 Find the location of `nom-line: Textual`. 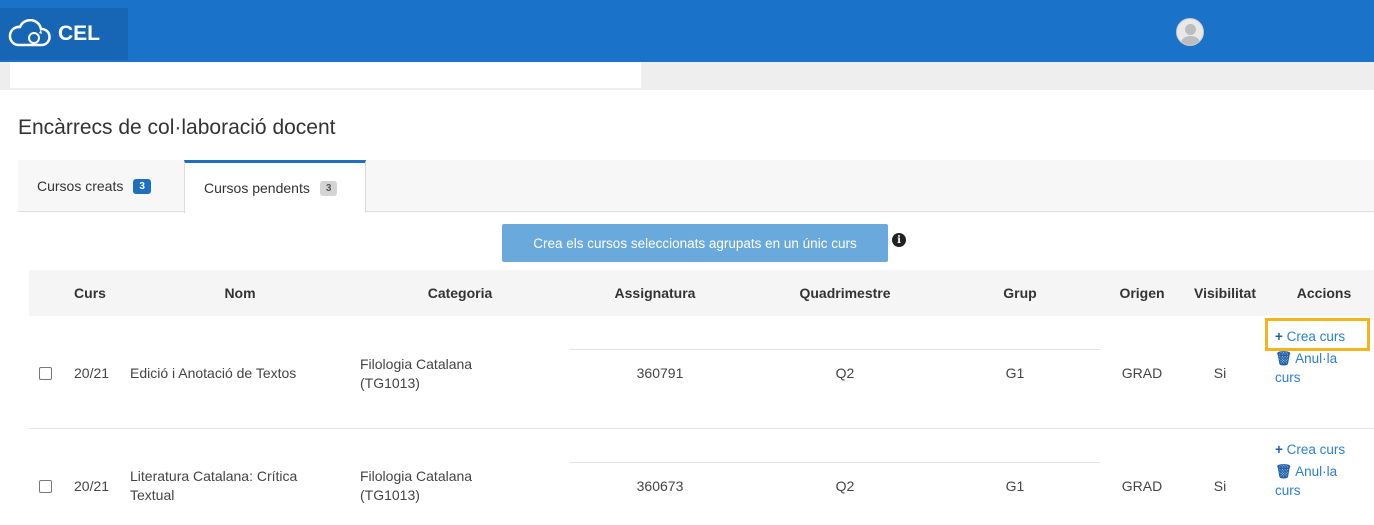

nom-line: Textual is located at coordinates (152, 495).